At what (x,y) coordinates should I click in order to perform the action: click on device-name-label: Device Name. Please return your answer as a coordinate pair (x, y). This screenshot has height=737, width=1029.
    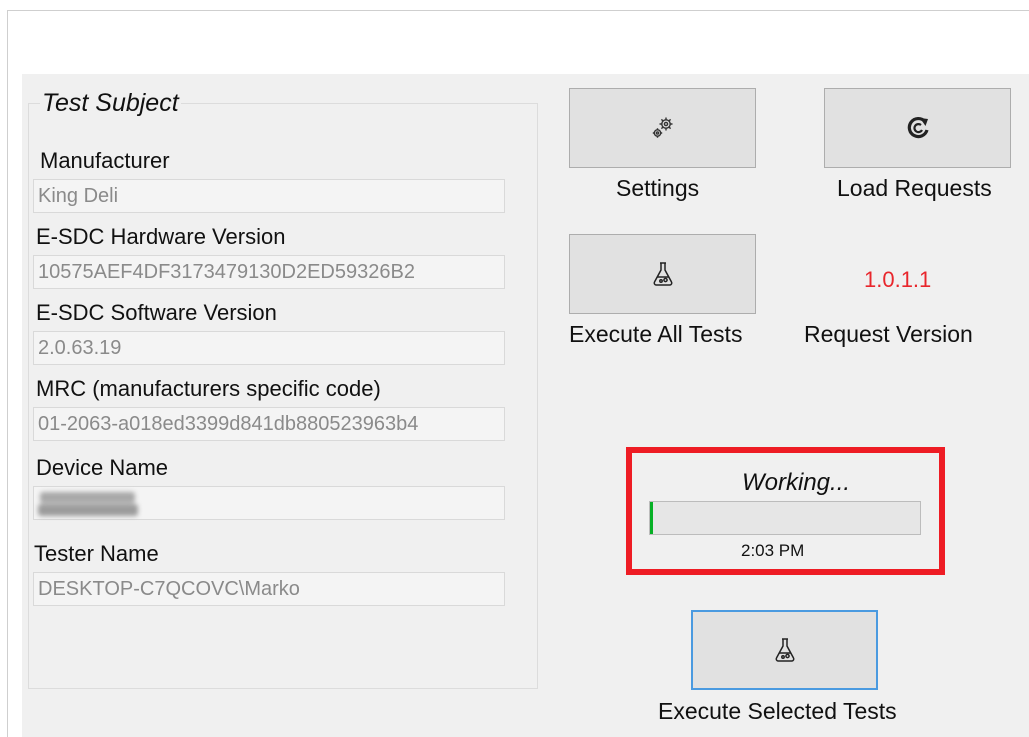
    Looking at the image, I should click on (102, 467).